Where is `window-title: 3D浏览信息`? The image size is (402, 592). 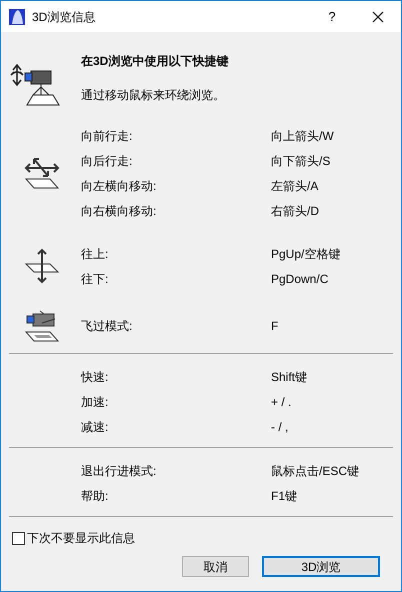
window-title: 3D浏览信息 is located at coordinates (64, 17).